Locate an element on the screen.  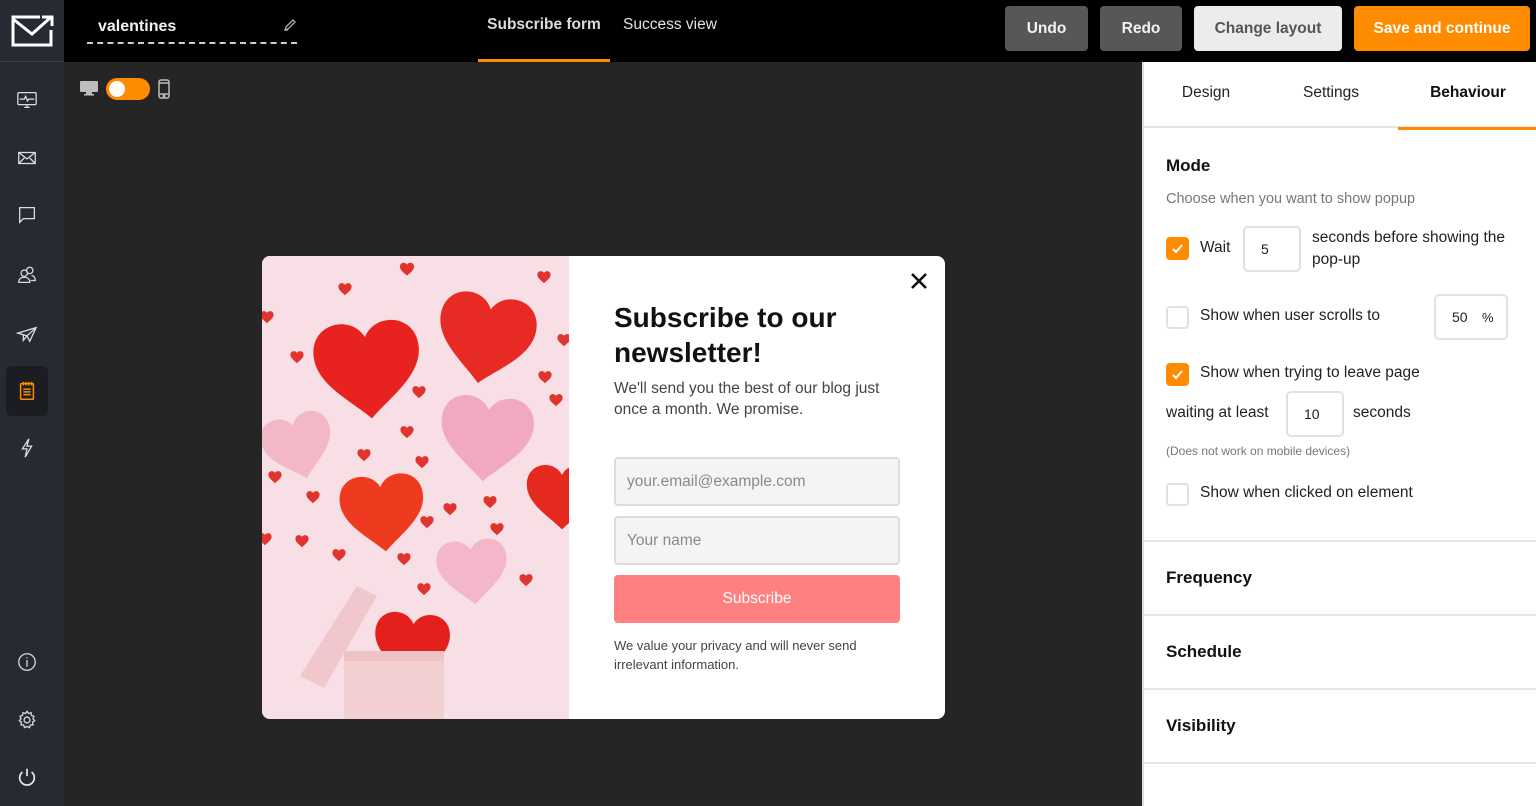
email-input is located at coordinates (757, 481).